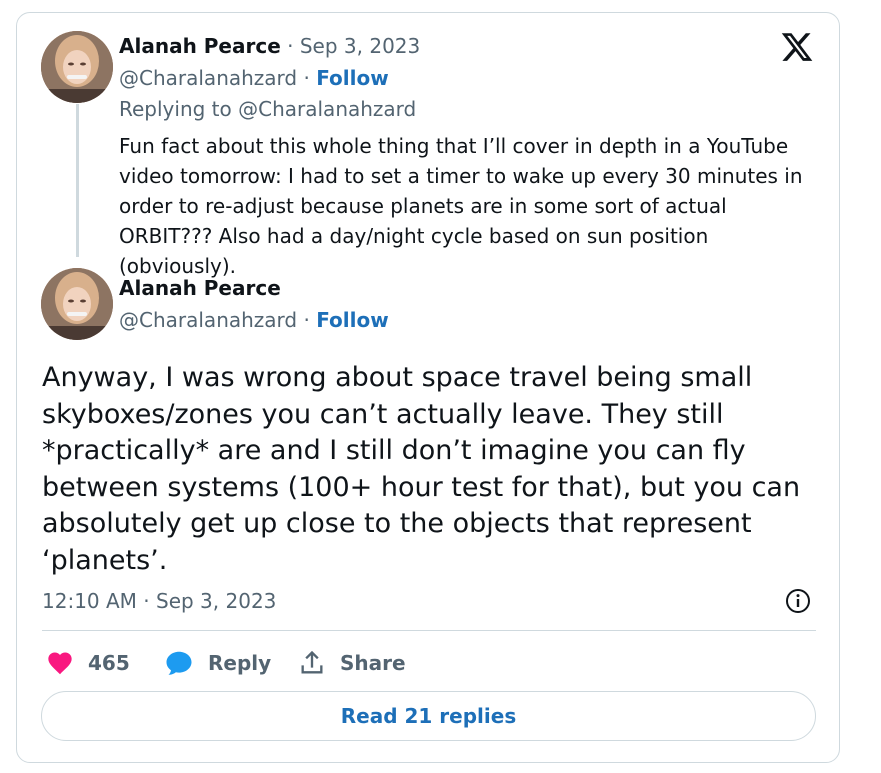 The height and width of the screenshot is (773, 881). What do you see at coordinates (429, 630) in the screenshot?
I see `actions-divider` at bounding box center [429, 630].